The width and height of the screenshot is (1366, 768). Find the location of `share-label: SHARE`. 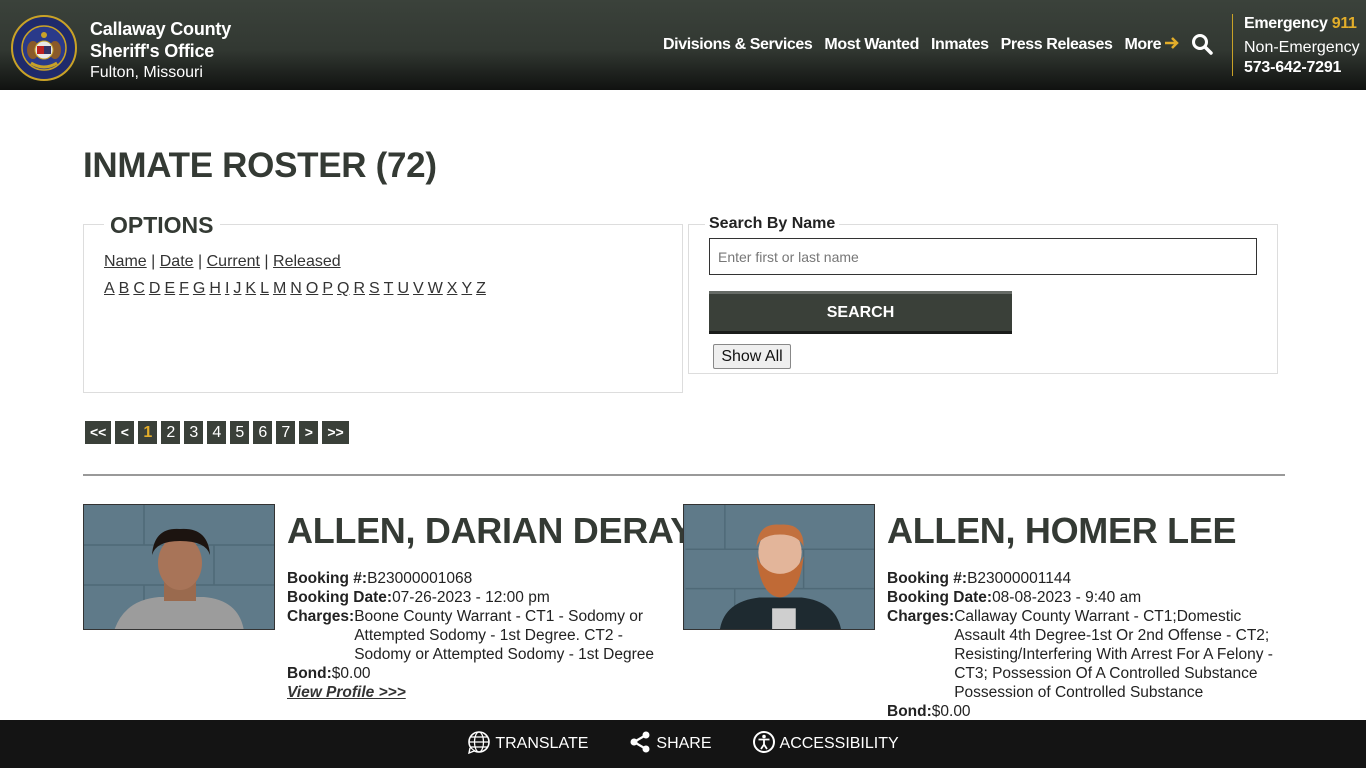

share-label: SHARE is located at coordinates (684, 743).